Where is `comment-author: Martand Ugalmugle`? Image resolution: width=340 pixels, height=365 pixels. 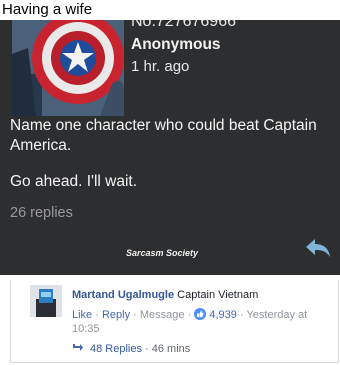
comment-author: Martand Ugalmugle is located at coordinates (123, 295).